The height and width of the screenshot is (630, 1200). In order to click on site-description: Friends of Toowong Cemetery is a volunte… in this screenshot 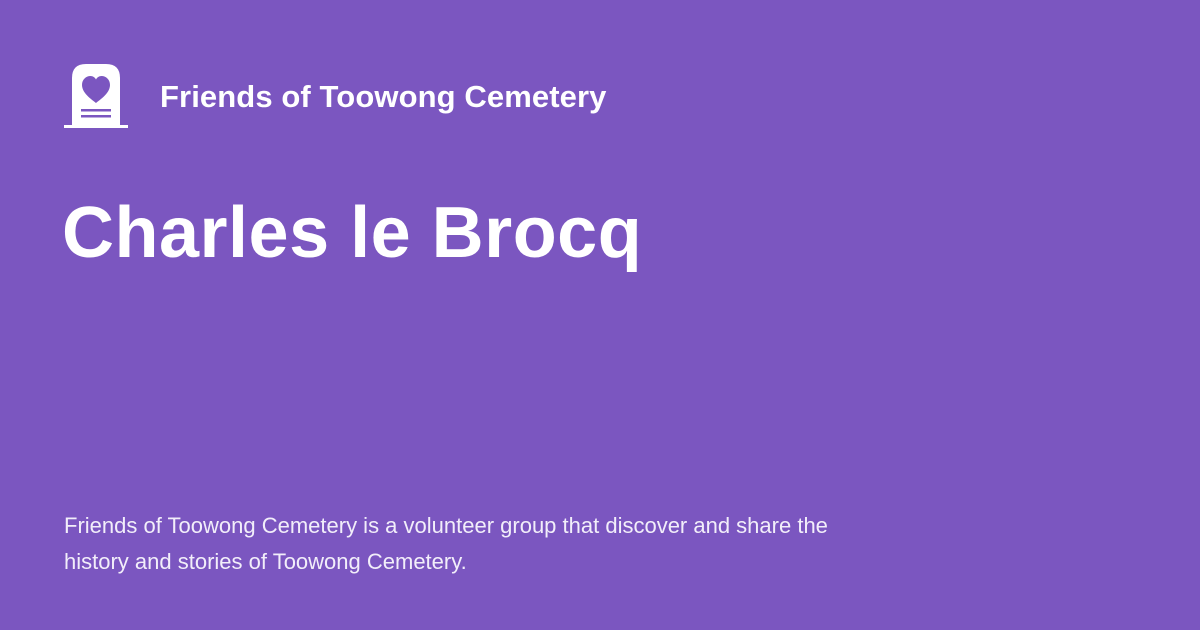, I will do `click(446, 543)`.